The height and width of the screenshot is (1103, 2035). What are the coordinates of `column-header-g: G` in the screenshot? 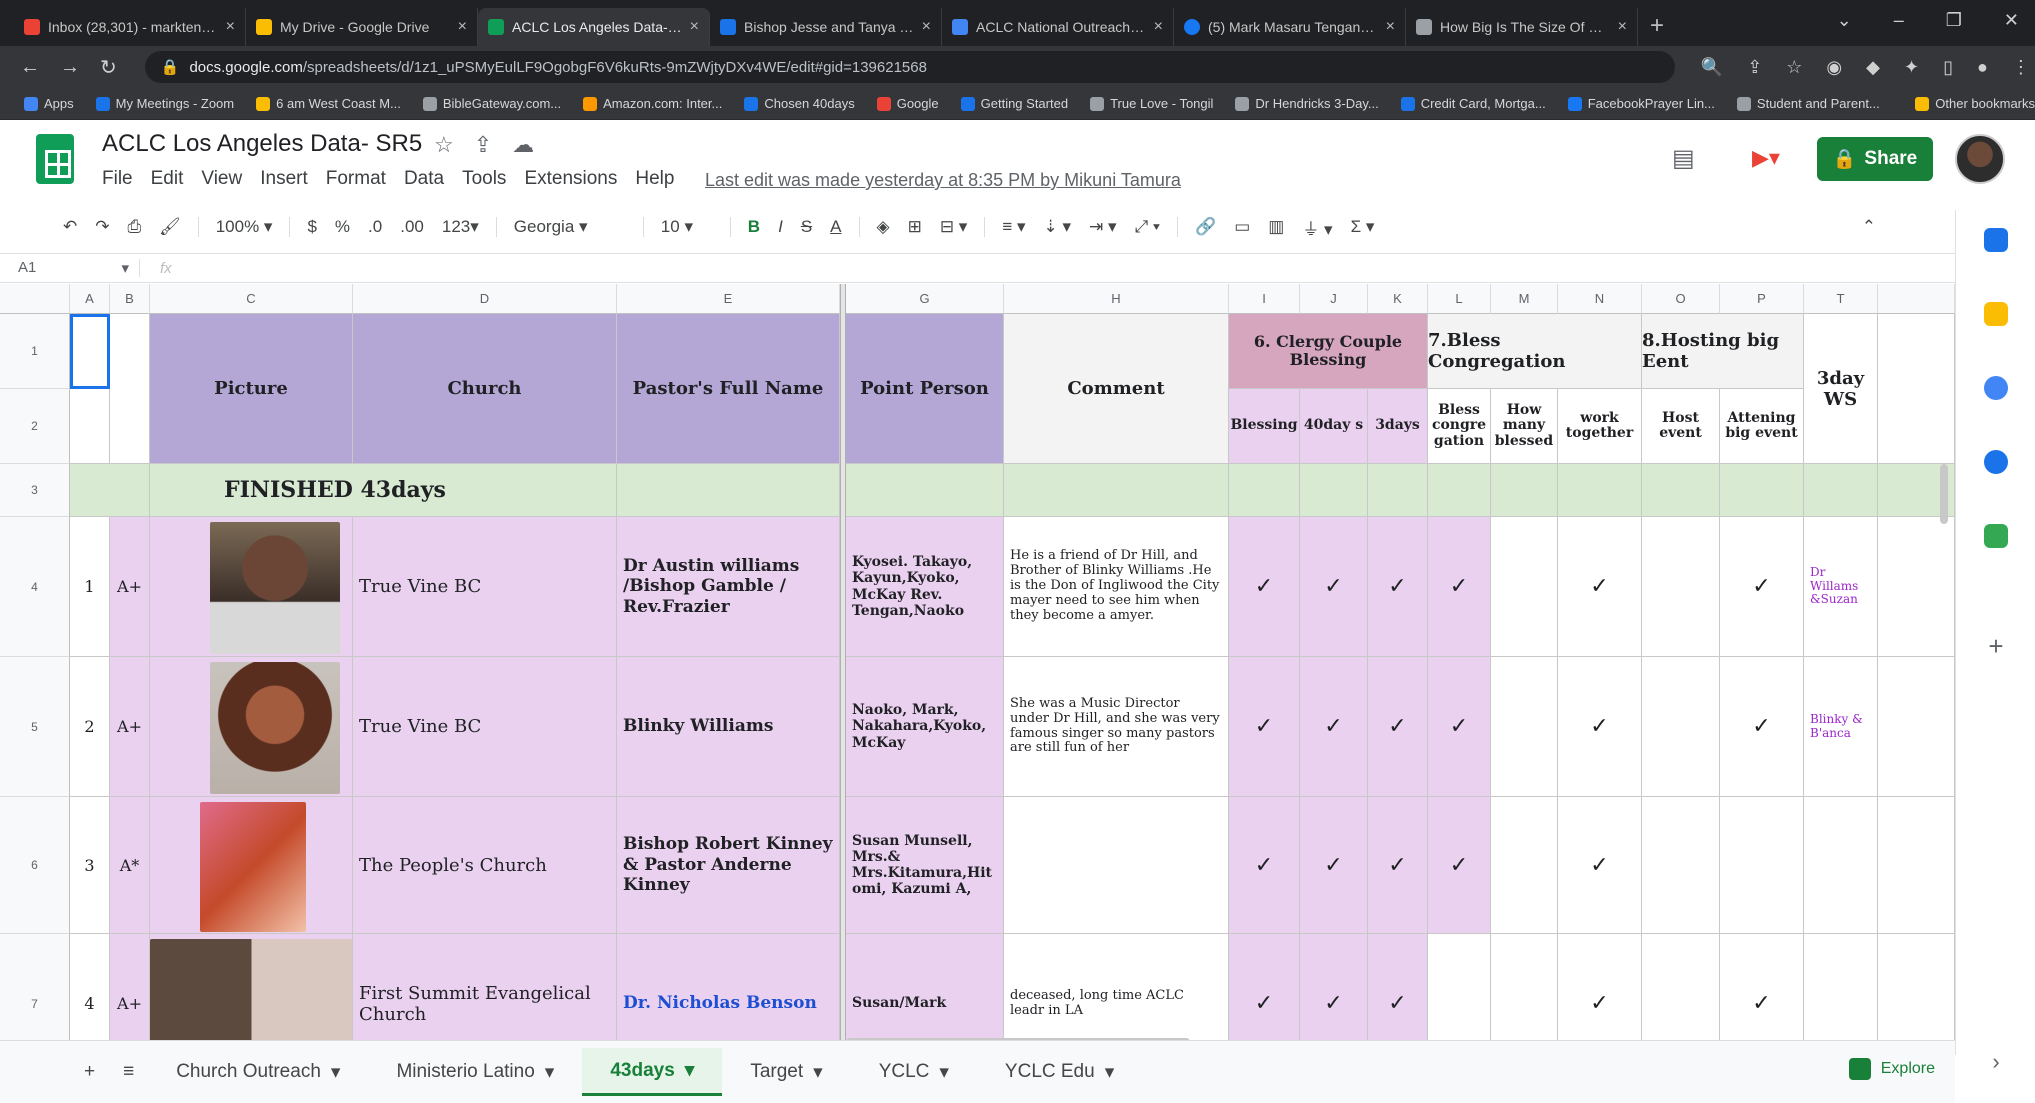 It's located at (925, 299).